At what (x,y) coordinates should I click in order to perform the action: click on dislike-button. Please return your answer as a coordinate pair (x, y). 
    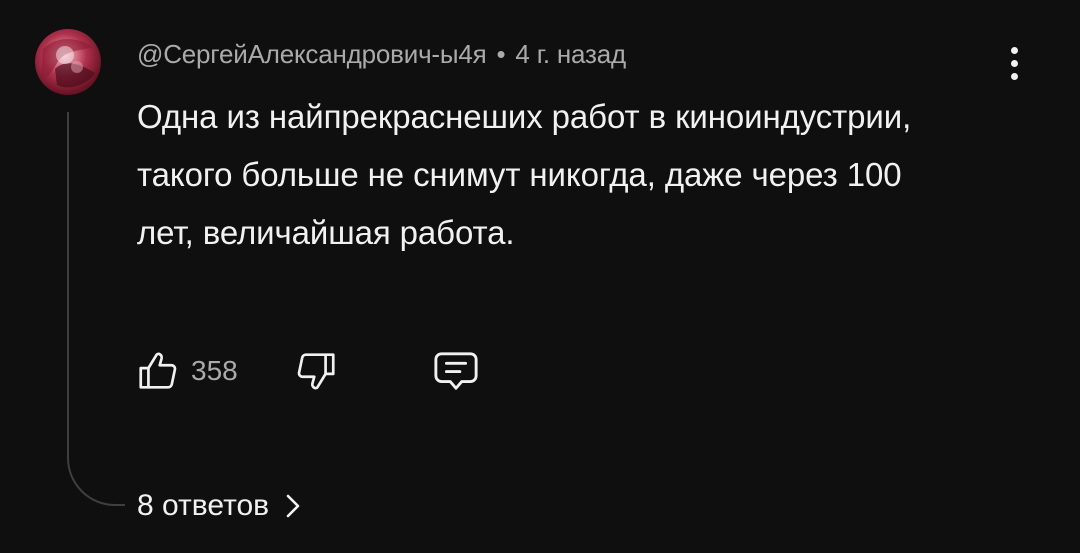
    Looking at the image, I should click on (316, 371).